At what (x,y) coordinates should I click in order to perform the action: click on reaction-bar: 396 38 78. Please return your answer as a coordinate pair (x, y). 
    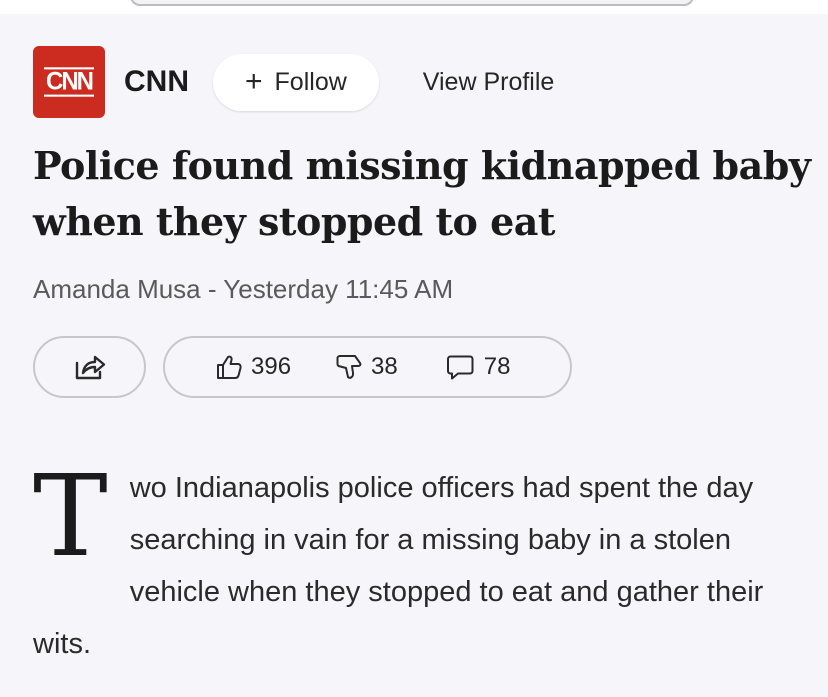
    Looking at the image, I should click on (367, 367).